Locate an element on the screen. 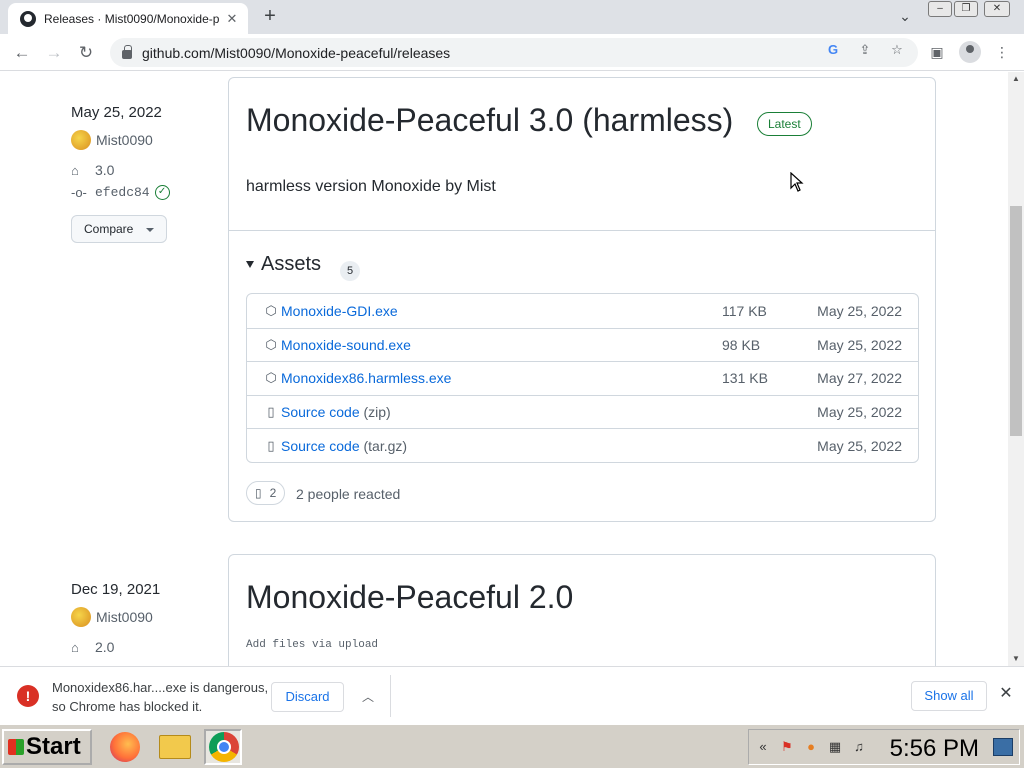 Image resolution: width=1024 pixels, height=768 pixels. scroll-up-icon: ▲ is located at coordinates (1016, 79).